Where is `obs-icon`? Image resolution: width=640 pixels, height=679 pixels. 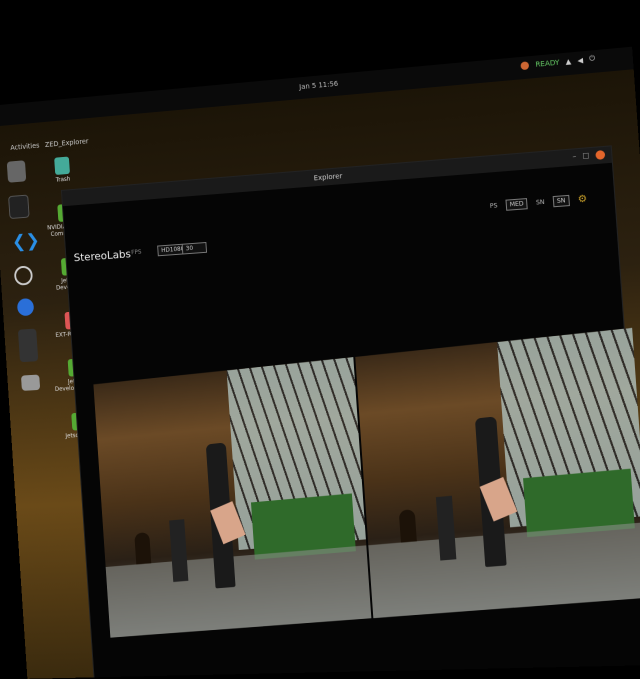 obs-icon is located at coordinates (23, 275).